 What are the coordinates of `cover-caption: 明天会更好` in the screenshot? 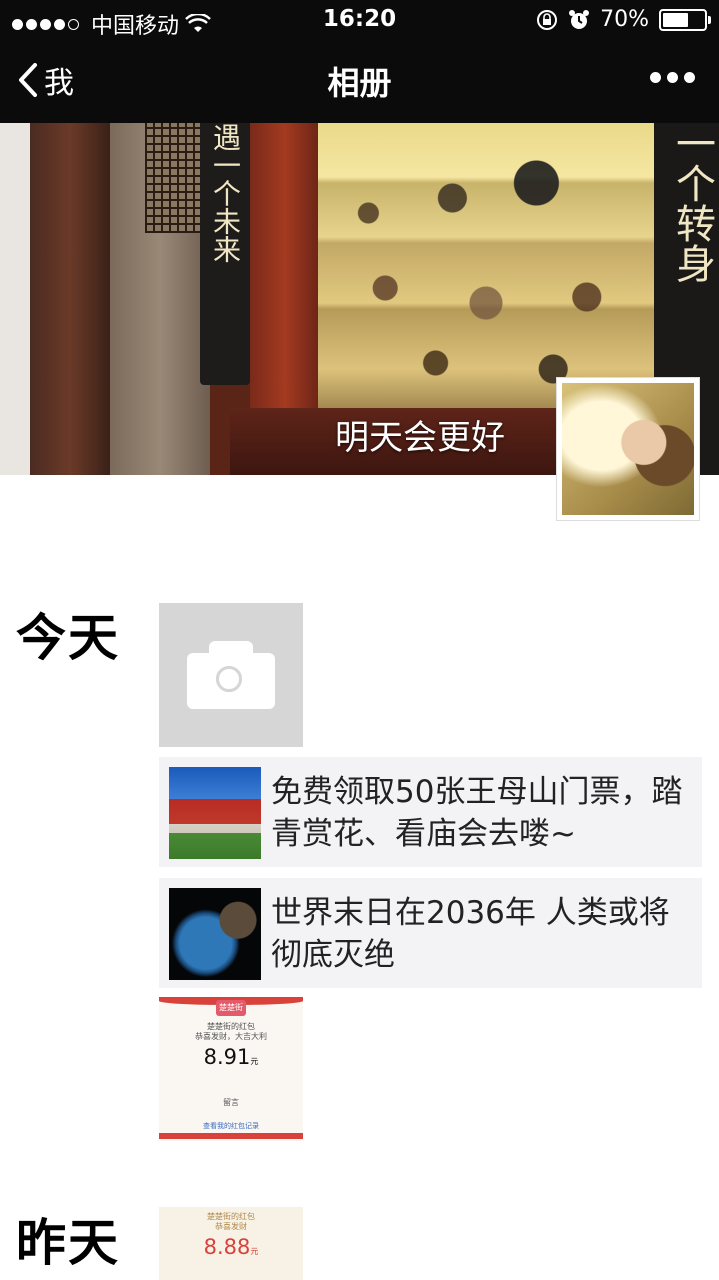 It's located at (420, 438).